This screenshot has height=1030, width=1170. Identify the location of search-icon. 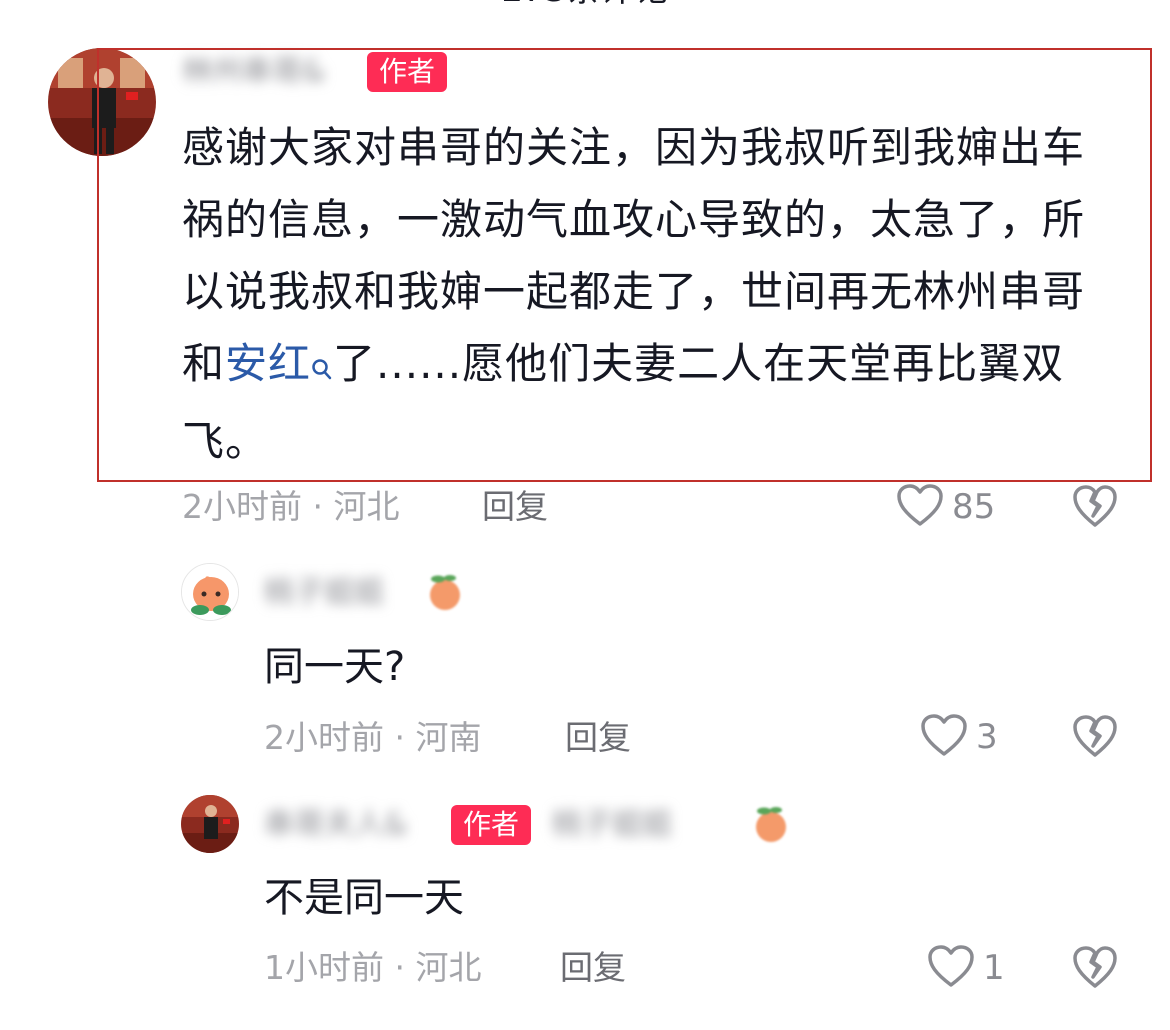
(322, 370).